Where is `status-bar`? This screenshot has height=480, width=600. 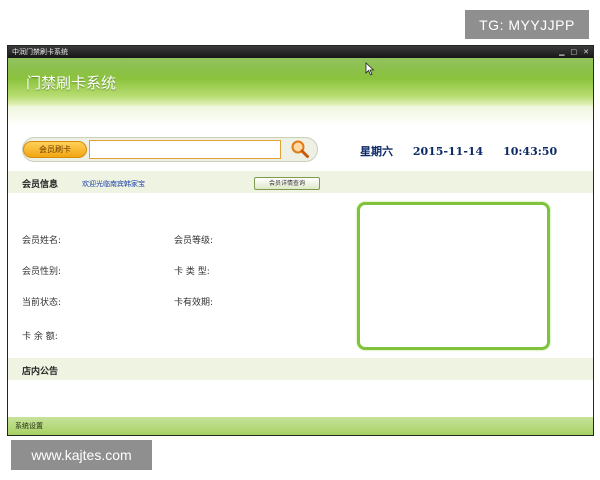
status-bar is located at coordinates (300, 426).